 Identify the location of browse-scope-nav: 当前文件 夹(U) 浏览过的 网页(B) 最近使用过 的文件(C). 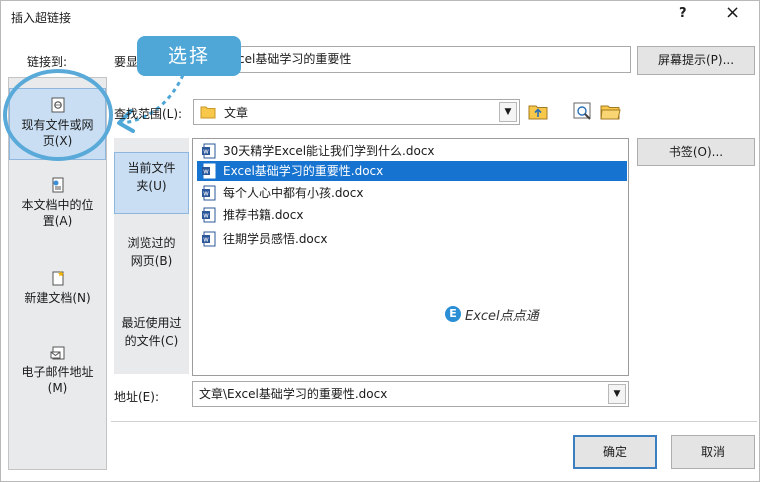
(151, 256).